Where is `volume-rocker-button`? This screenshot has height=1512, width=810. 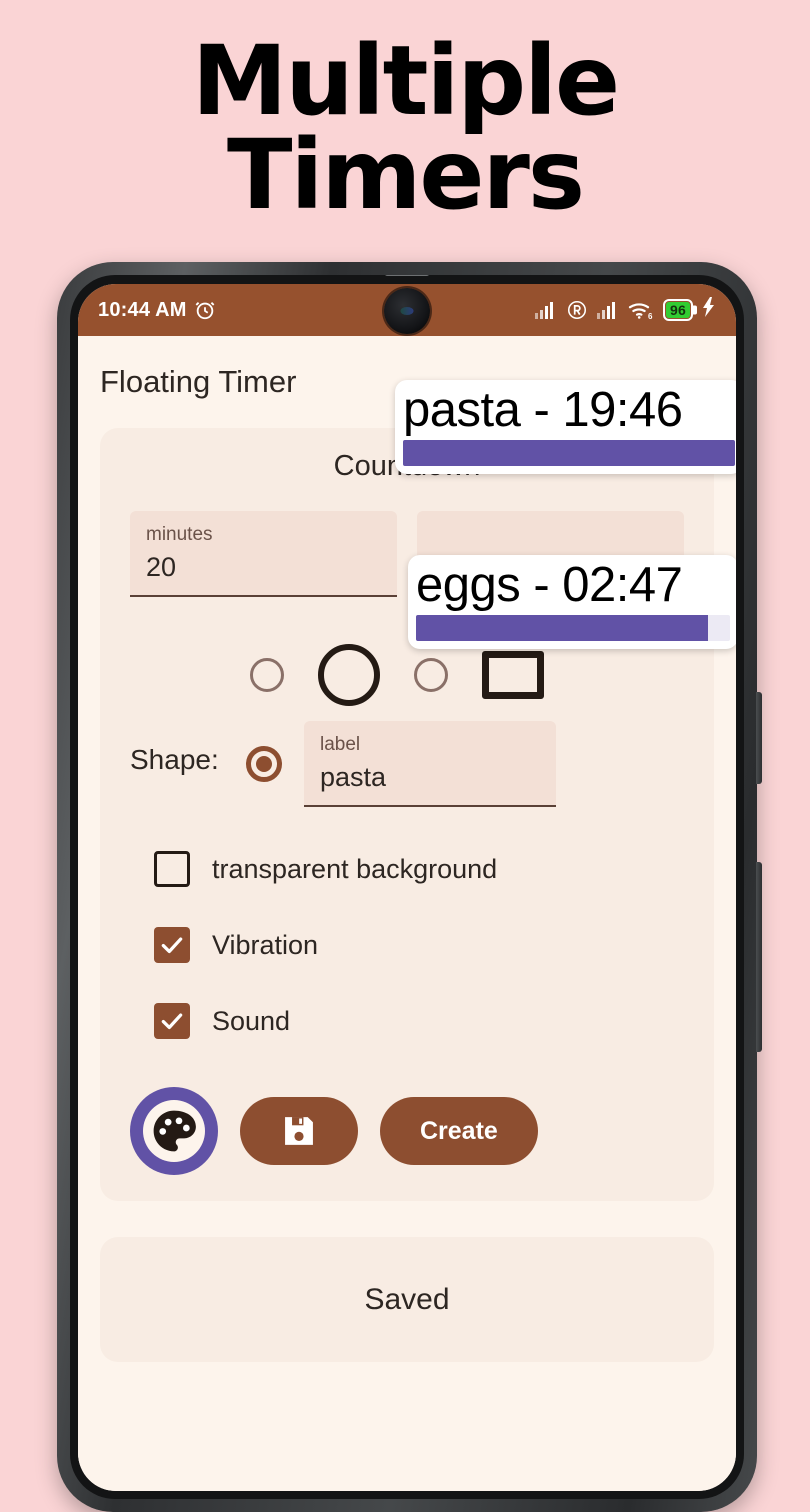 volume-rocker-button is located at coordinates (759, 738).